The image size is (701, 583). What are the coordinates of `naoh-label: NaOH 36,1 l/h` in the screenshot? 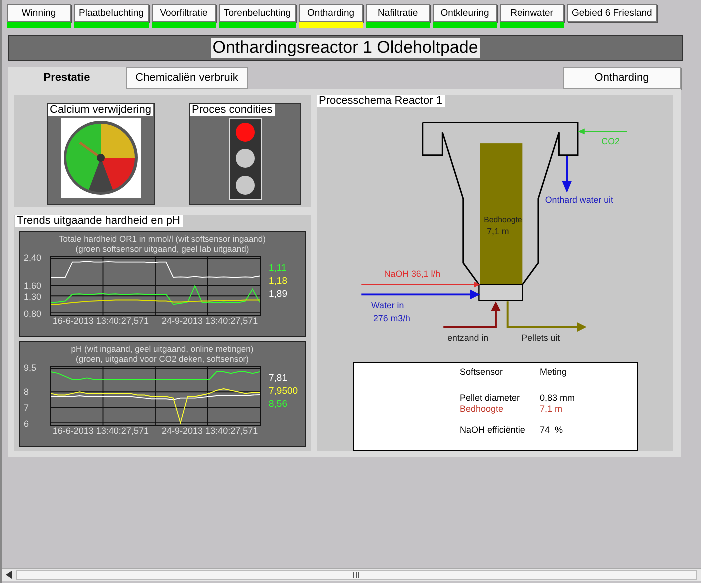 It's located at (412, 273).